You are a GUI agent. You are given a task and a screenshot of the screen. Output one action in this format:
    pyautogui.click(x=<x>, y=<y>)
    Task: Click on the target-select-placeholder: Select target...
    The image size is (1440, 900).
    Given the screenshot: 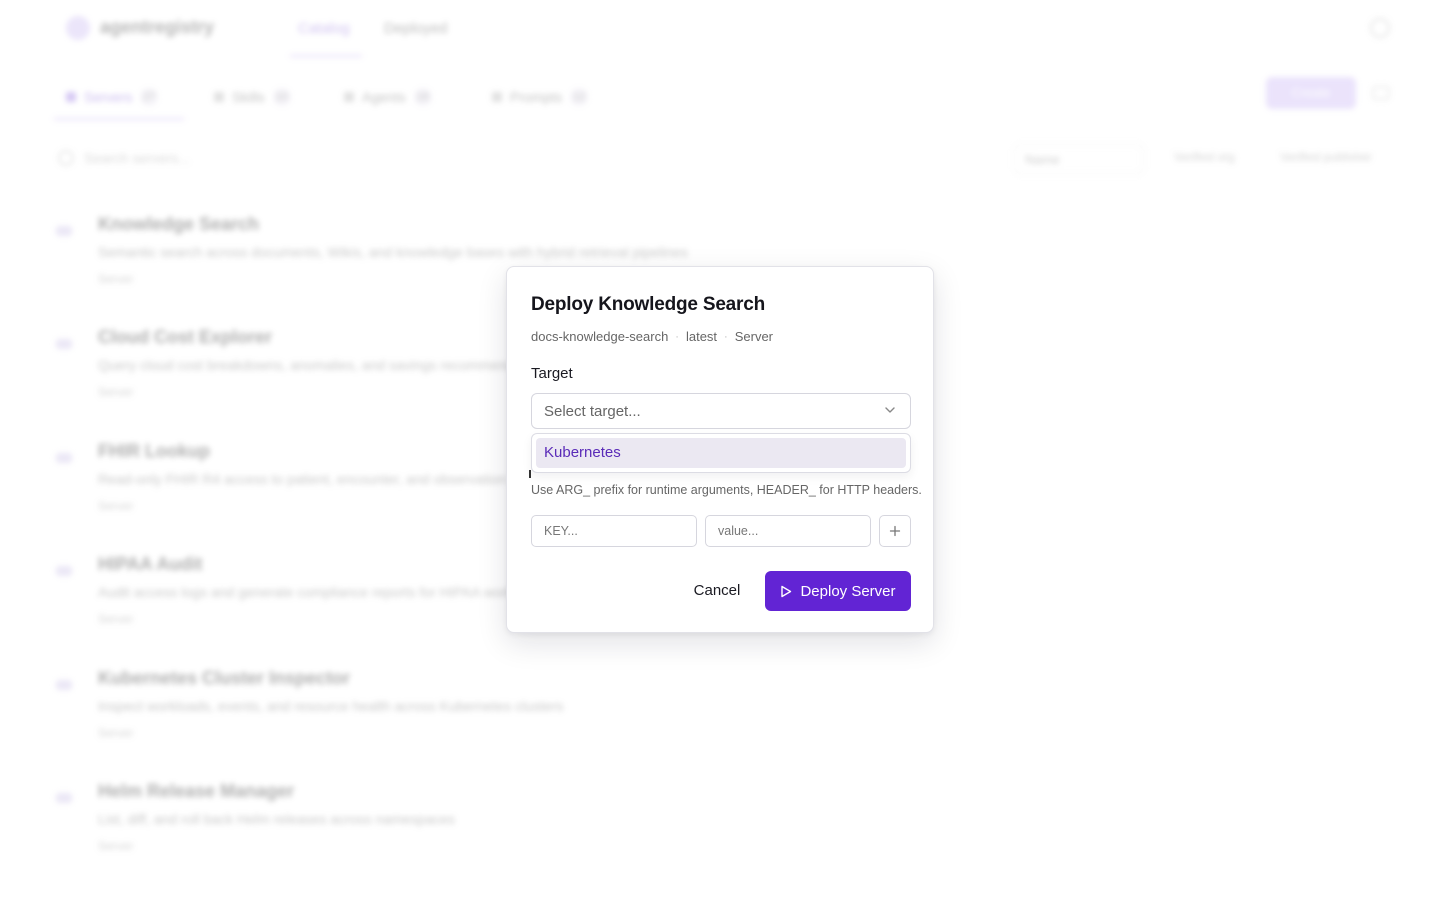 What is the action you would take?
    pyautogui.click(x=592, y=411)
    